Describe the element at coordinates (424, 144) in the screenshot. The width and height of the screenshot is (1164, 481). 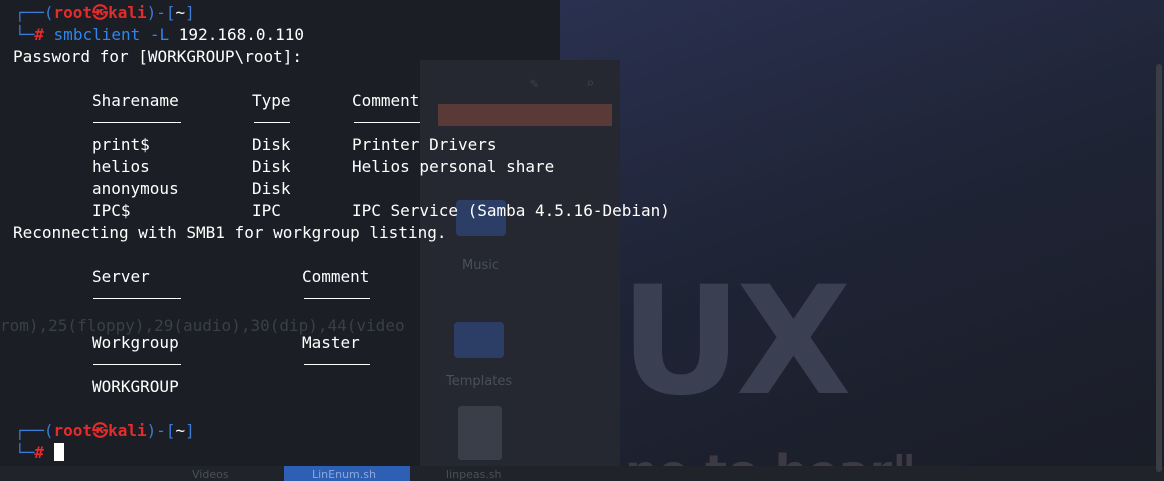
I see `share-comment: Printer Drivers` at that location.